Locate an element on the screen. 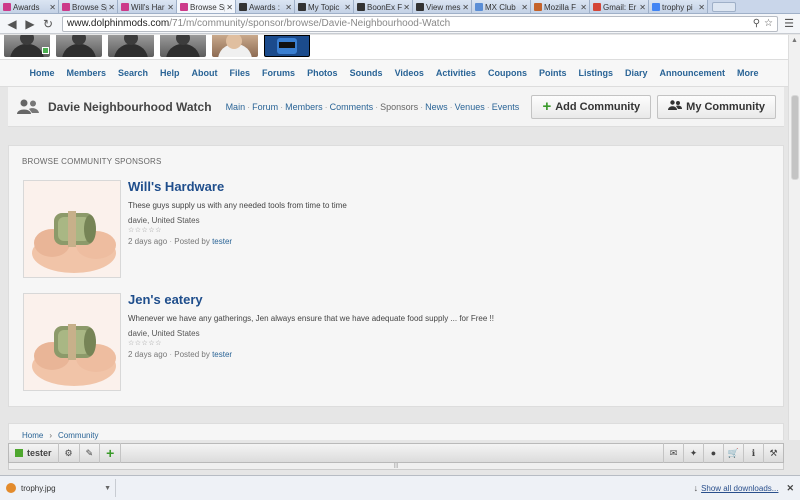 The width and height of the screenshot is (800, 500). sponsor-name-link: Will's Hardware is located at coordinates (176, 186).